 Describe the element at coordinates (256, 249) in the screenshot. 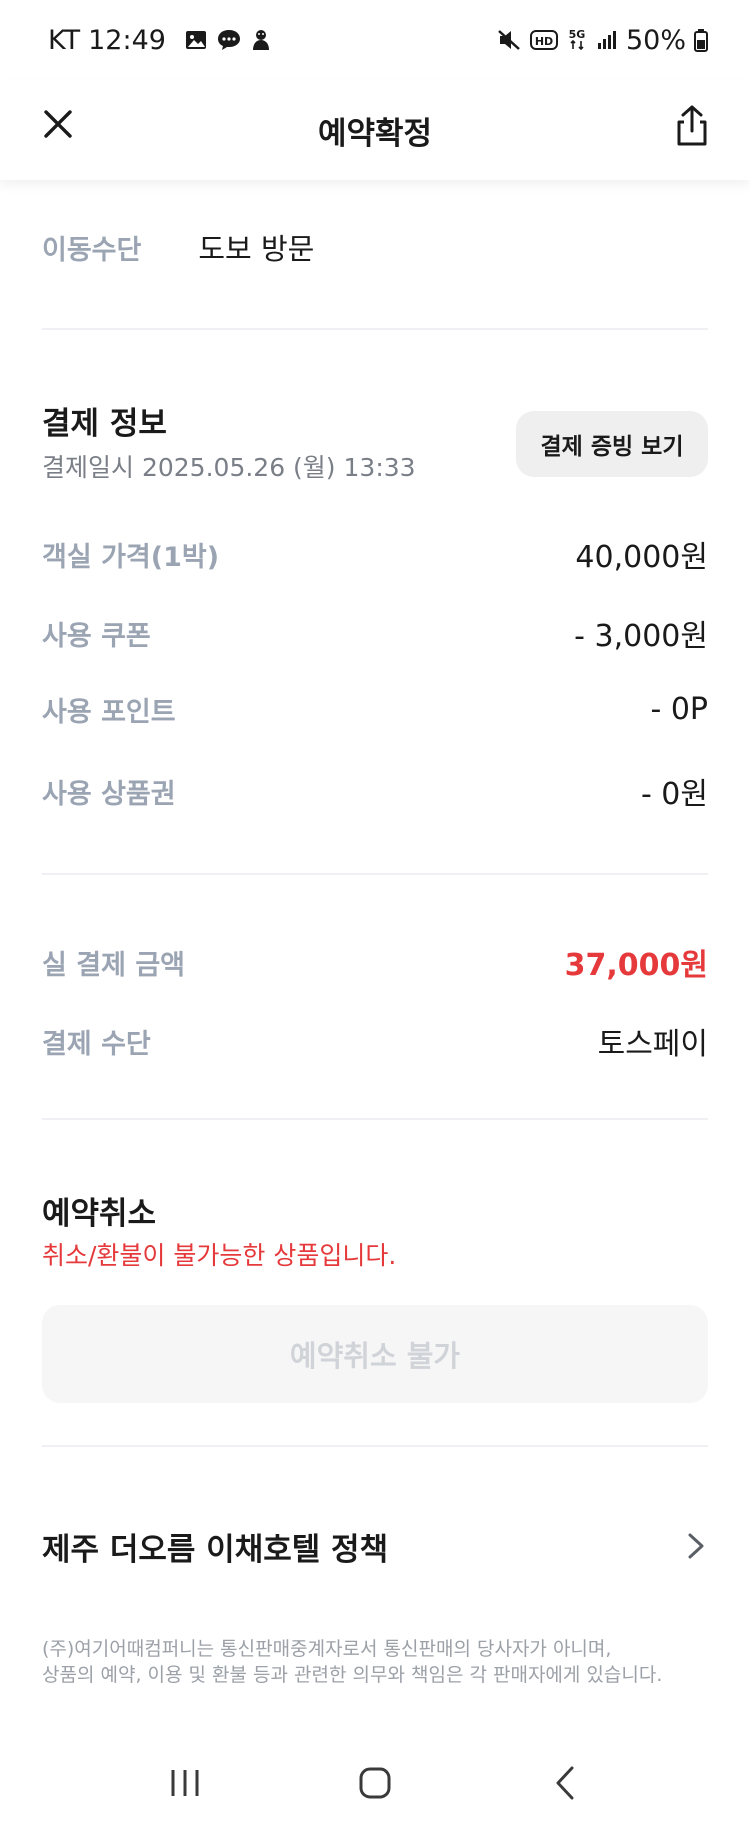

I see `transport-value: 도보 방문` at that location.